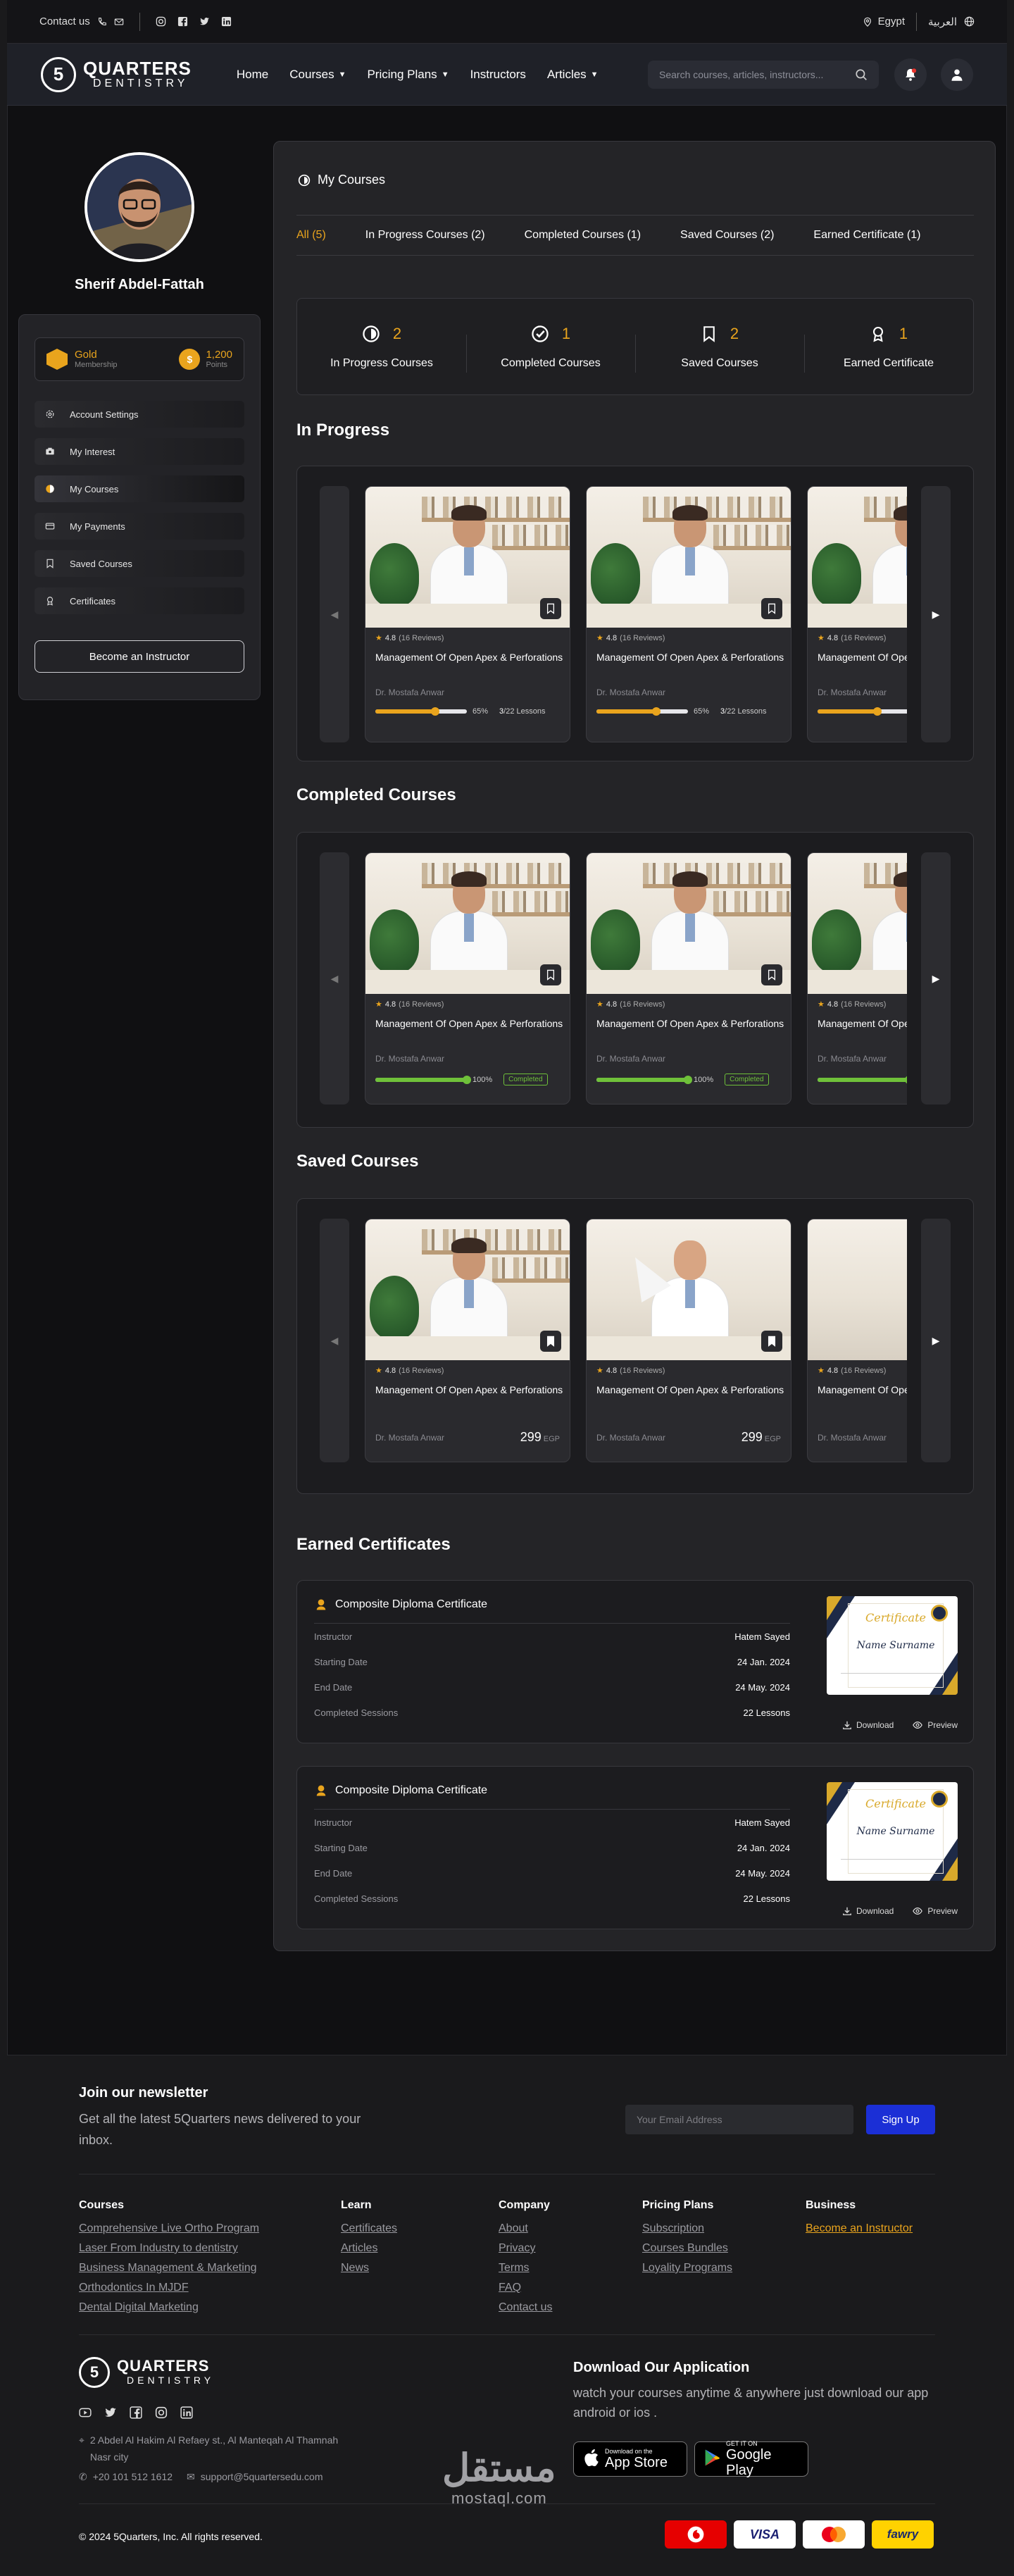  Describe the element at coordinates (139, 414) in the screenshot. I see `sidebar-item-account-settings: Account Settings` at that location.